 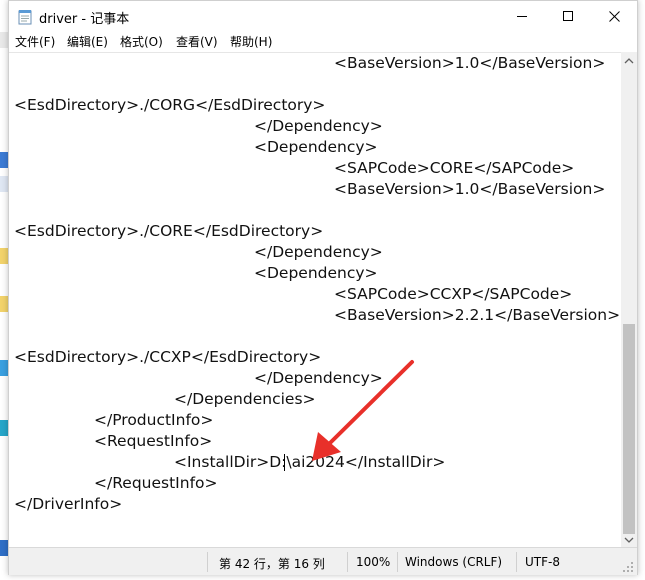 What do you see at coordinates (154, 420) in the screenshot?
I see `text-line: </ProductInfo>` at bounding box center [154, 420].